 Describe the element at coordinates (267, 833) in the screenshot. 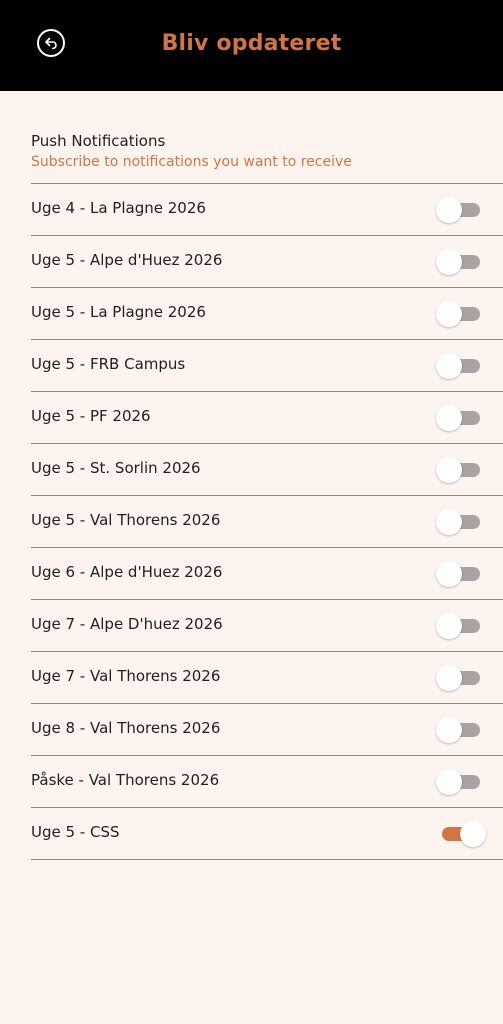

I see `list-item: Uge 5 - CSS` at that location.